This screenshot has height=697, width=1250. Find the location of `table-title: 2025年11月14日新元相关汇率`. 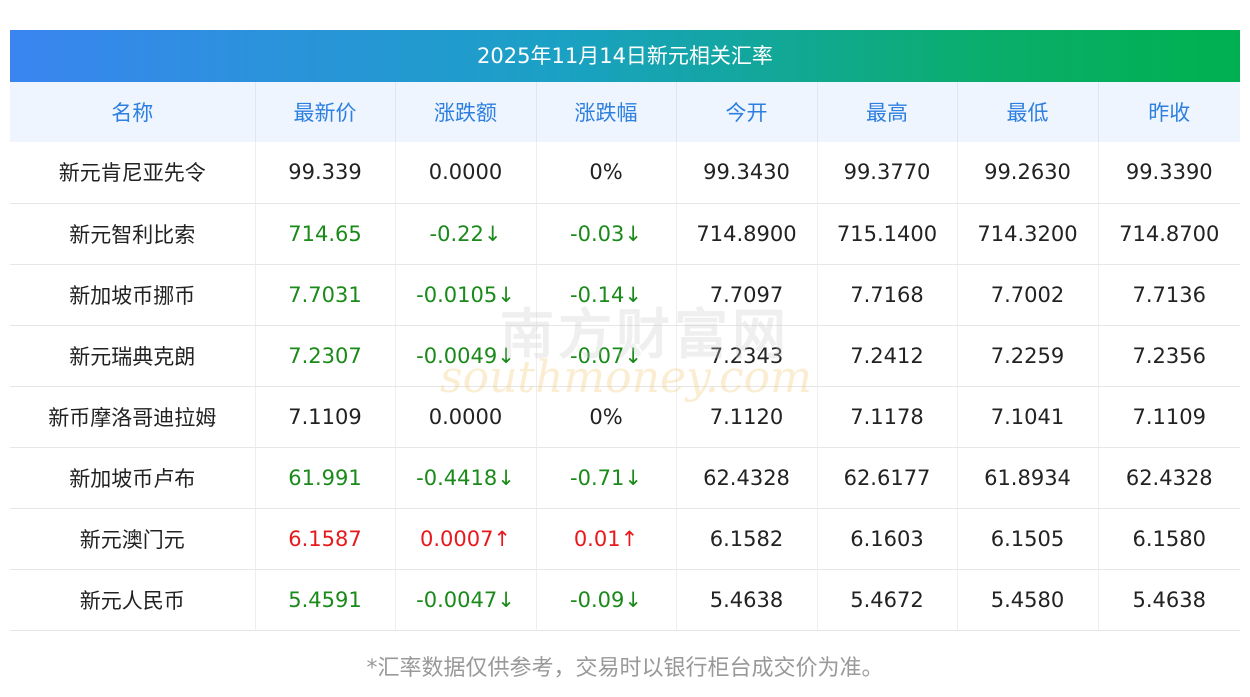

table-title: 2025年11月14日新元相关汇率 is located at coordinates (625, 56).